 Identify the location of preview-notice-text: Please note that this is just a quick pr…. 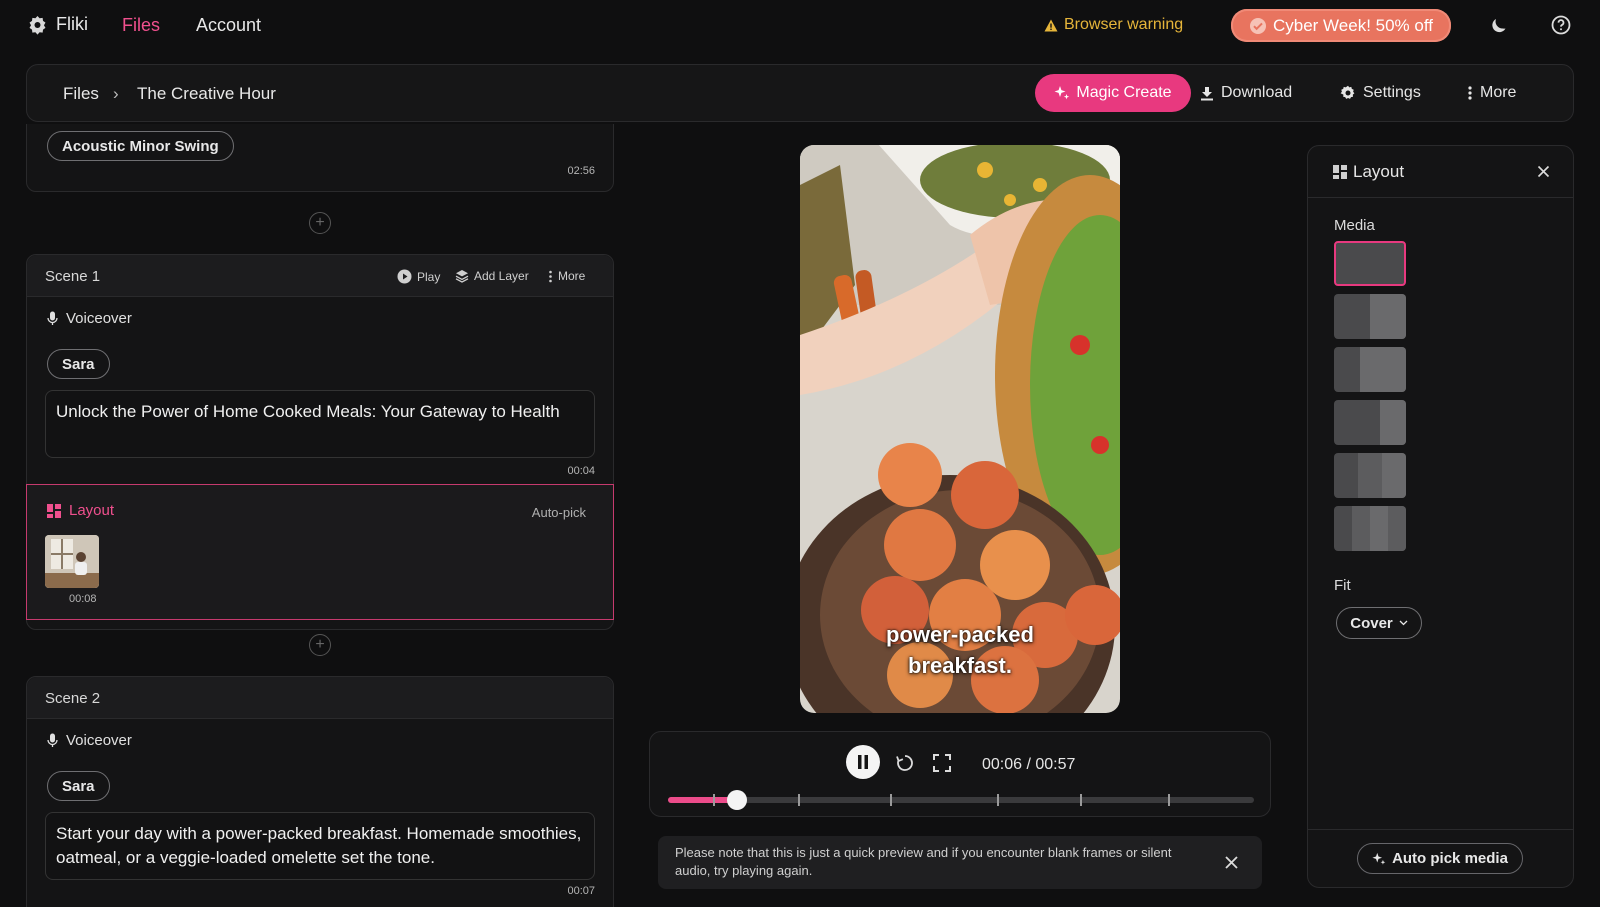
(923, 861).